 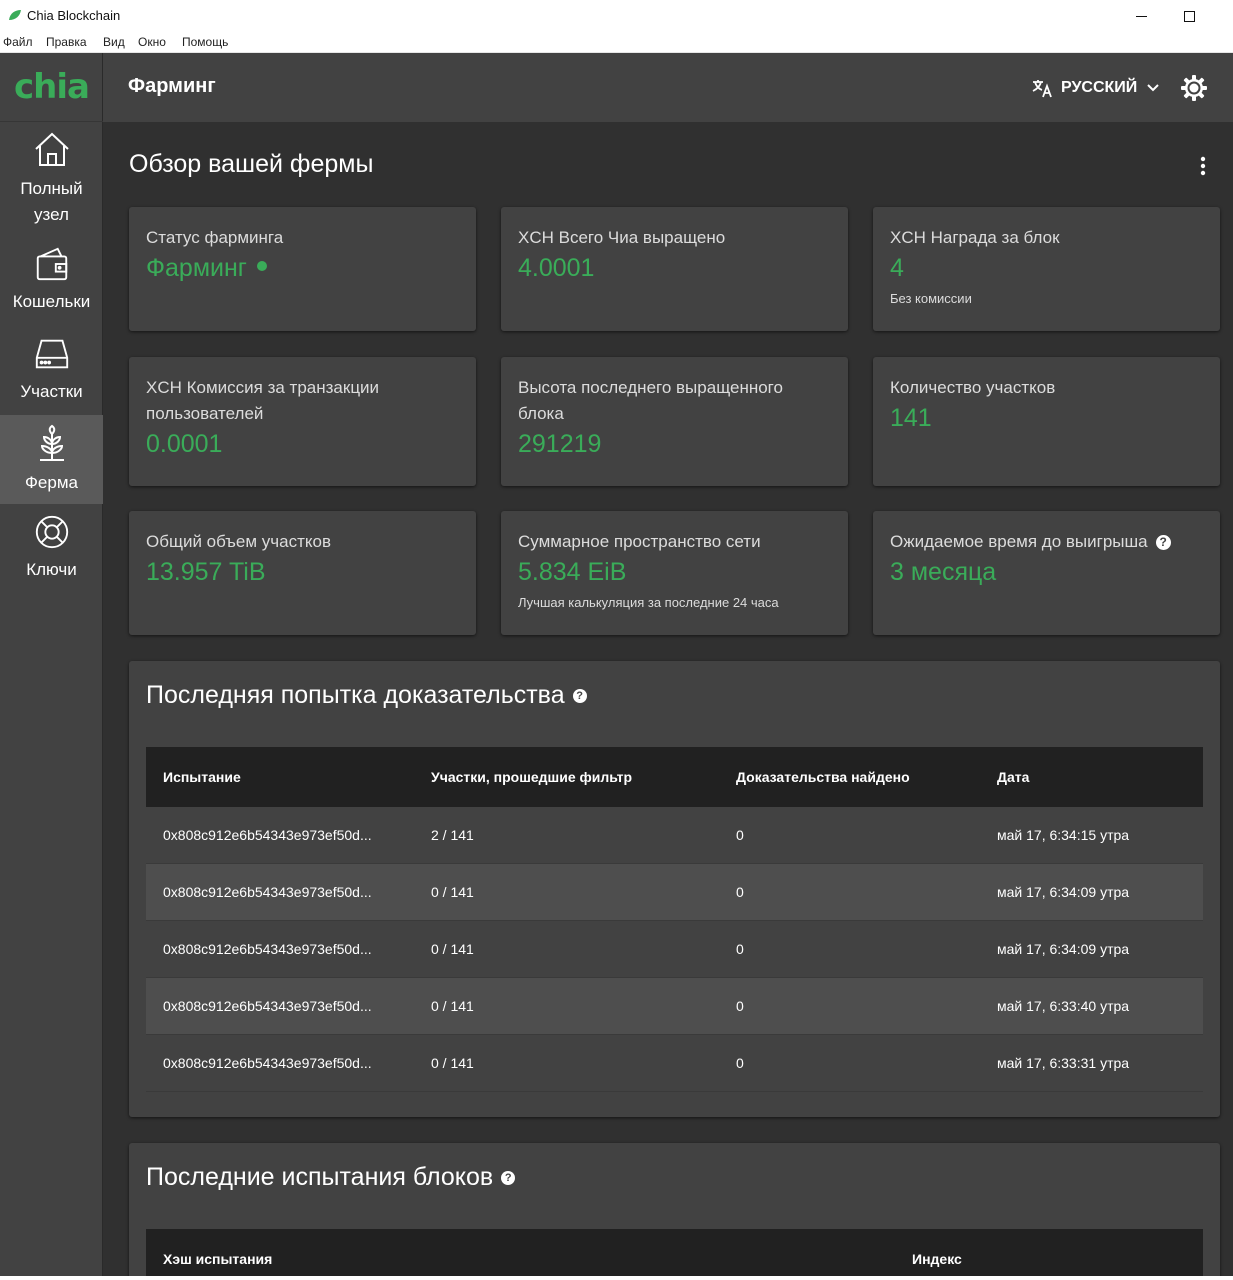 What do you see at coordinates (1013, 777) in the screenshot?
I see `col-date: Дата` at bounding box center [1013, 777].